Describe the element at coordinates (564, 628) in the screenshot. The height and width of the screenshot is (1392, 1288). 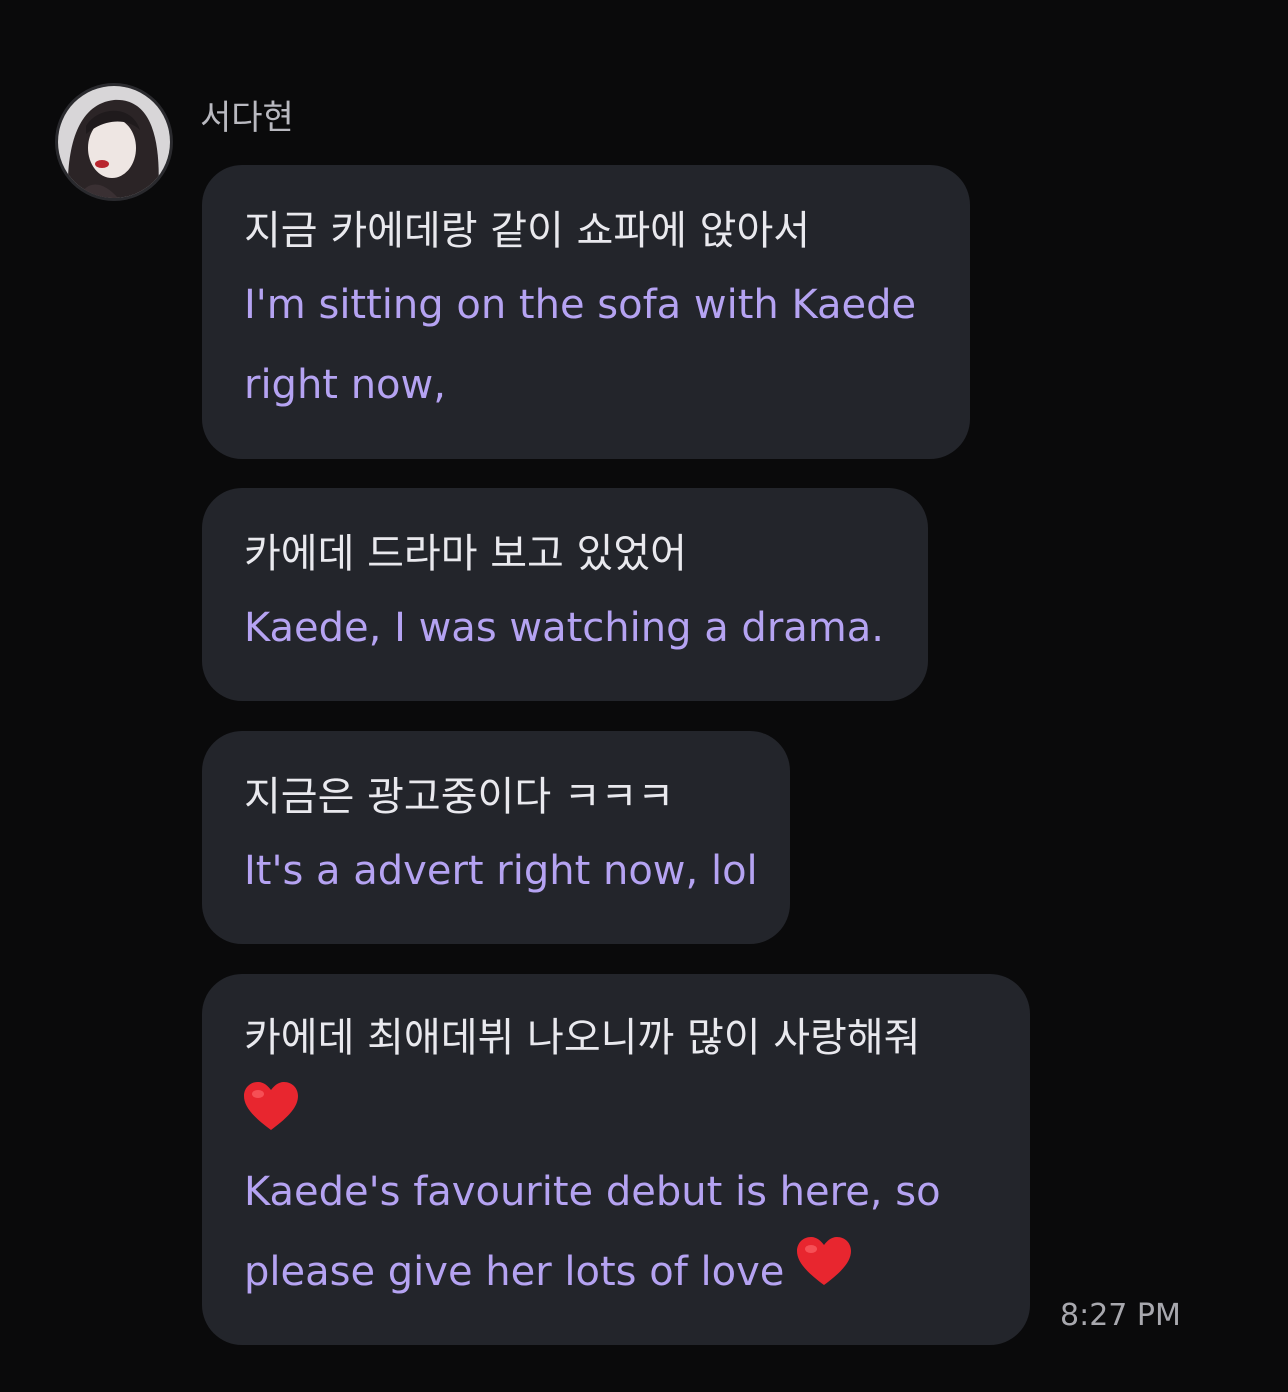
I see `message-translation-text: Kaede, I was watching a drama.` at that location.